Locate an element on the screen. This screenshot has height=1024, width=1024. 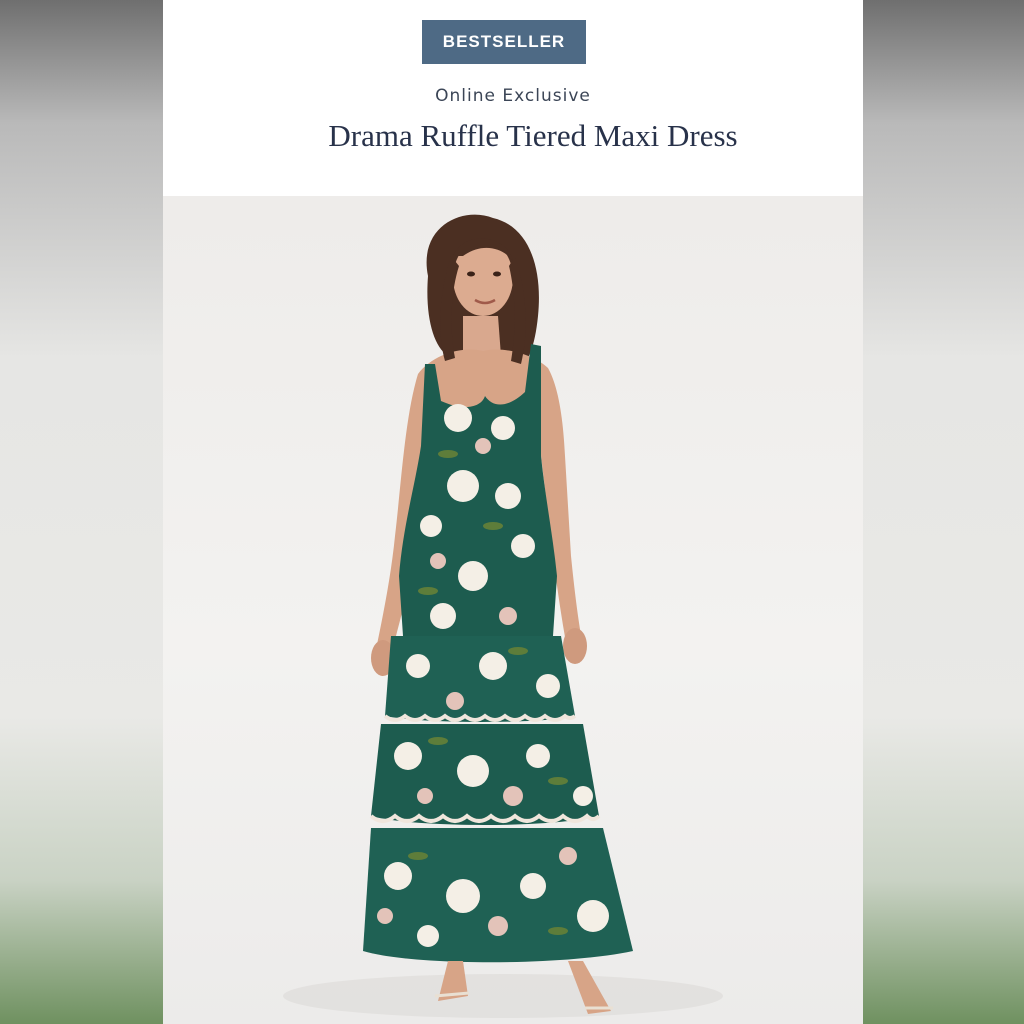
bestseller-badge: BESTSELLER is located at coordinates (504, 42).